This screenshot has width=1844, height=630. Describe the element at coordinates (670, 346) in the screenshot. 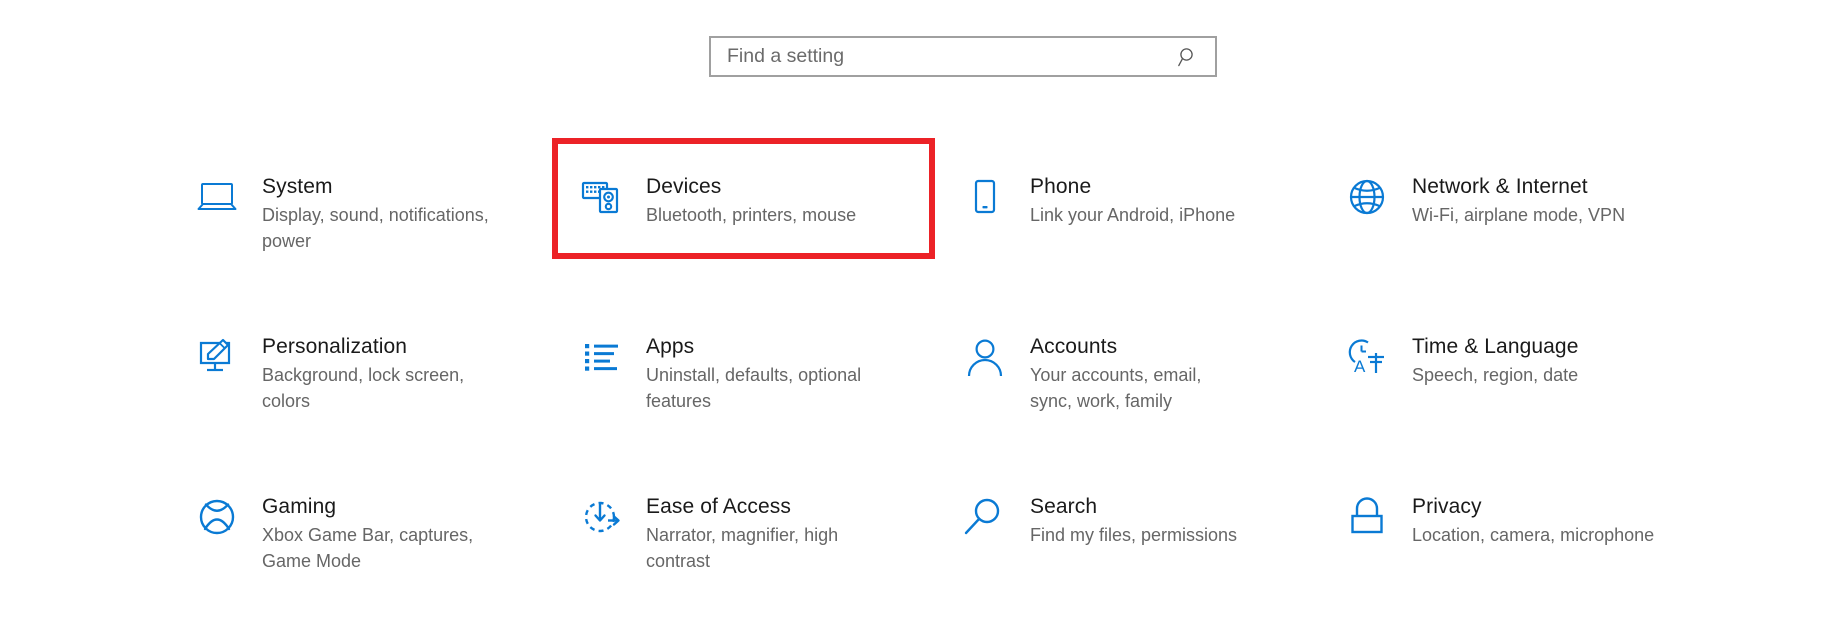

I see `tile-title: Apps` at that location.